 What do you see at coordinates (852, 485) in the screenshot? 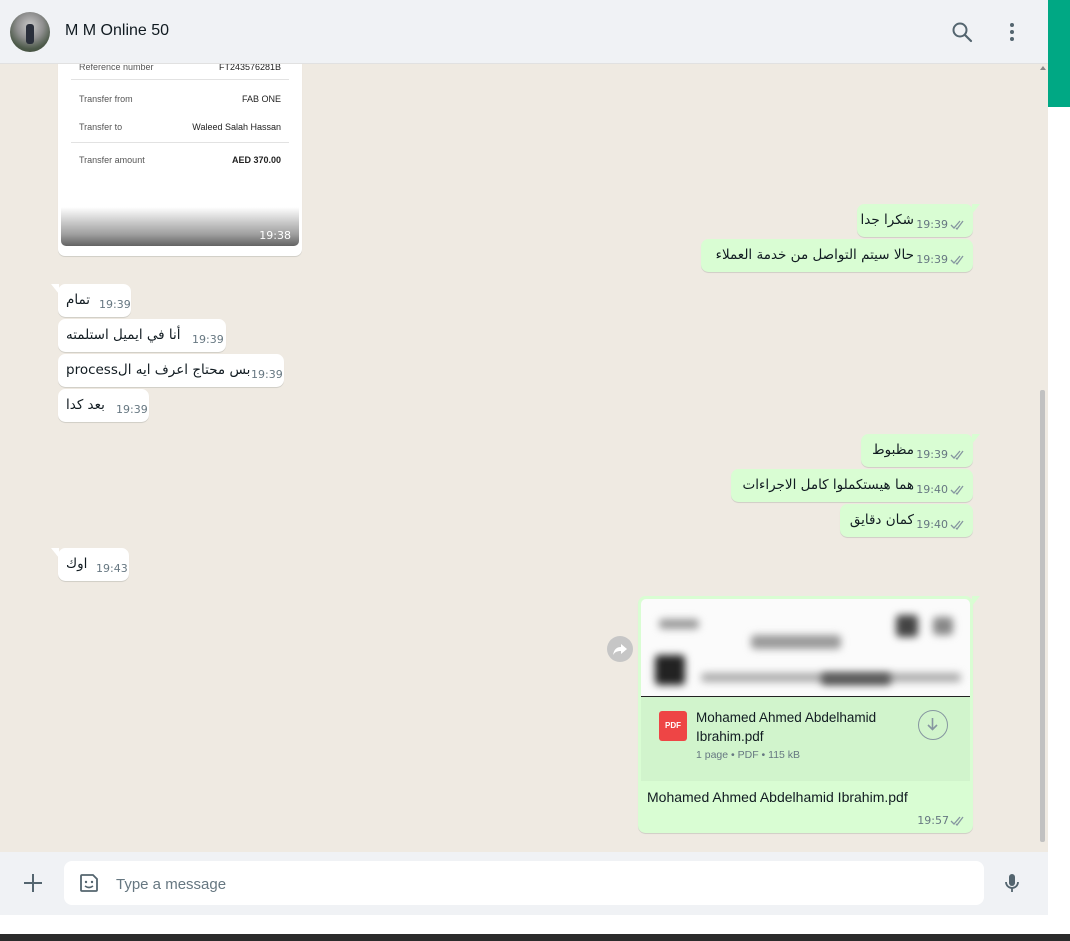
I see `outgoing-message: هما هيستكملوا كامل الاجراءات 19:40` at bounding box center [852, 485].